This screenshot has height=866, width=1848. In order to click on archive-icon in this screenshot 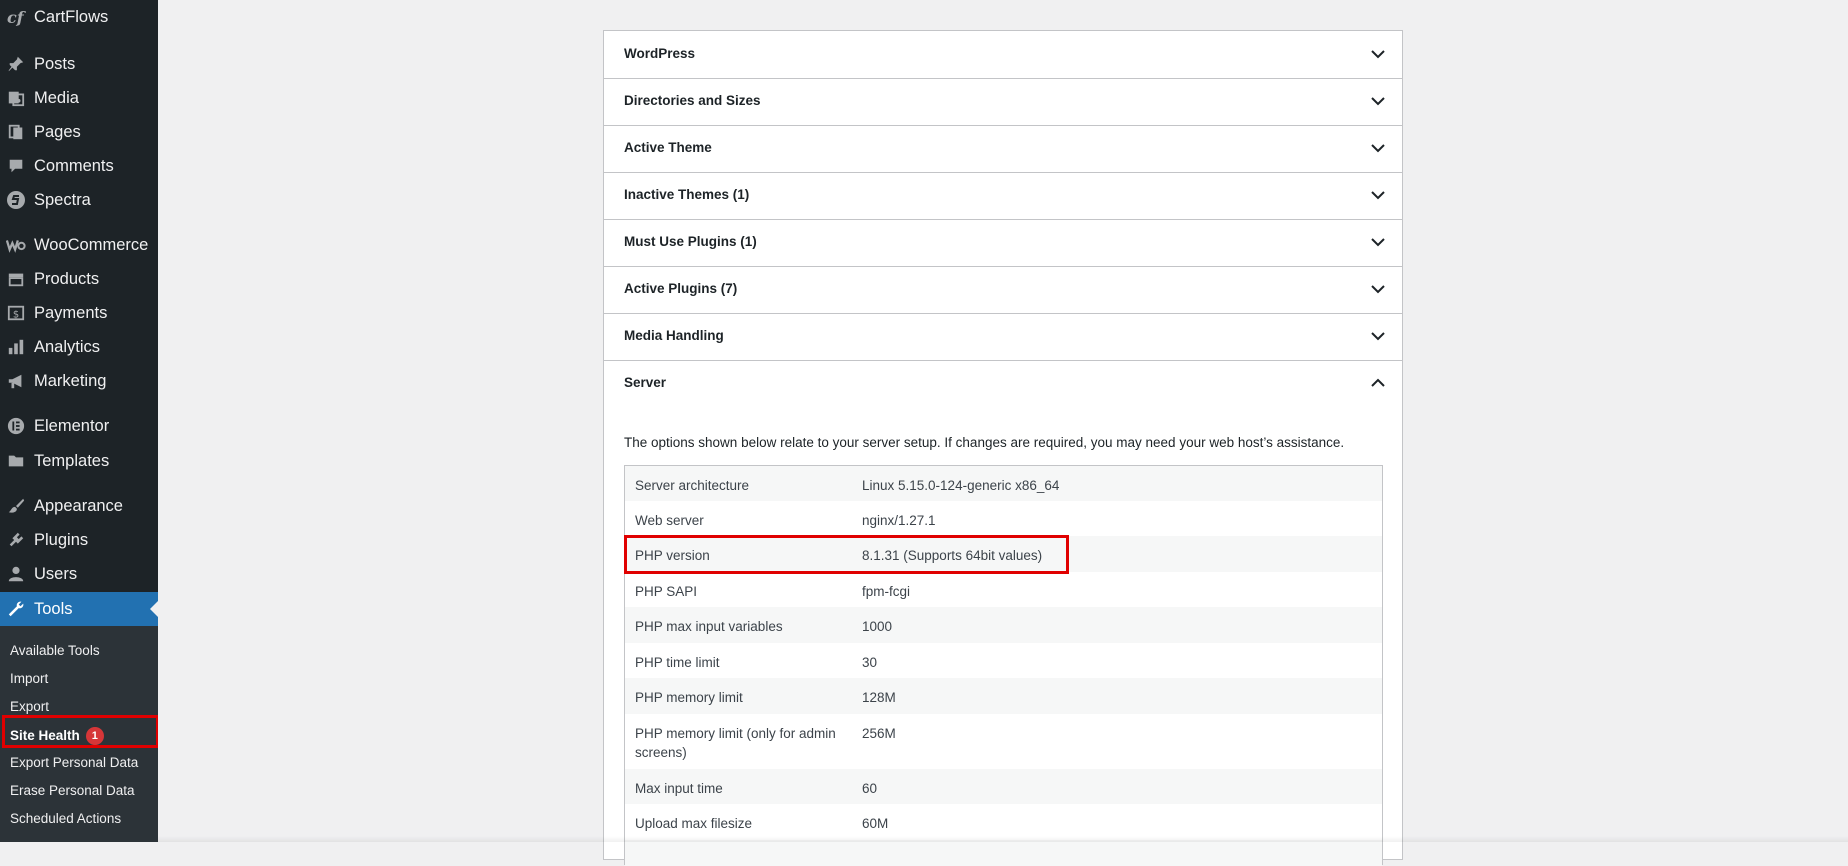, I will do `click(16, 279)`.